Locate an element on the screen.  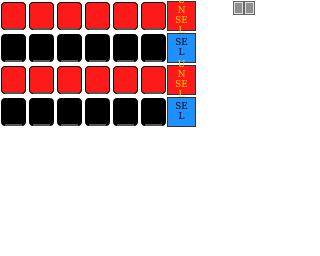
book-icon is located at coordinates (244, 8).